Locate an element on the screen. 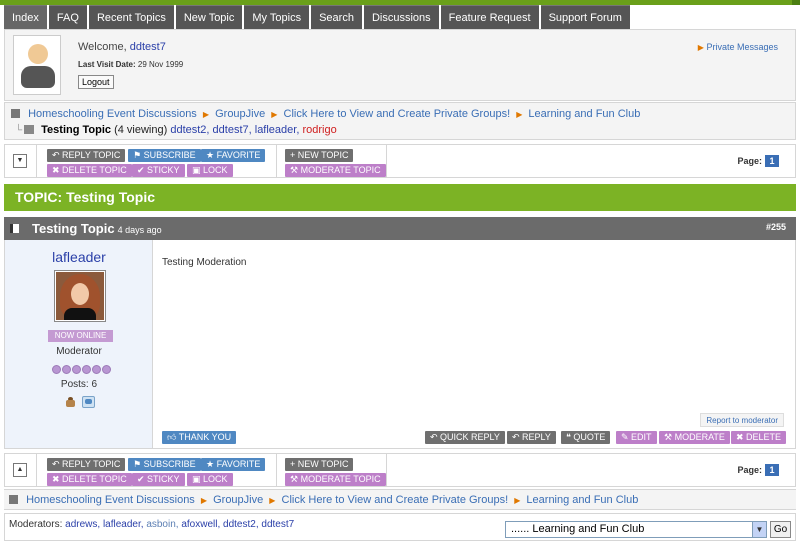 This screenshot has height=545, width=800. moderator-link: lafleader, is located at coordinates (123, 524).